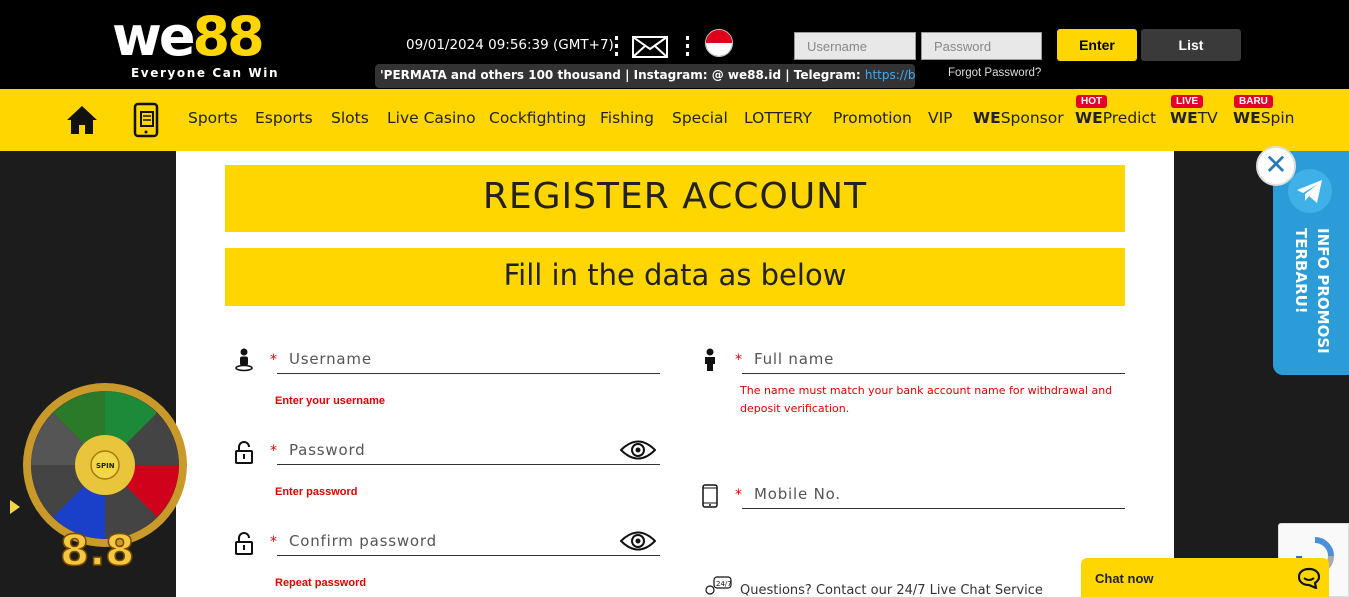 Image resolution: width=1349 pixels, height=597 pixels. I want to click on nav-sports: Sports, so click(213, 118).